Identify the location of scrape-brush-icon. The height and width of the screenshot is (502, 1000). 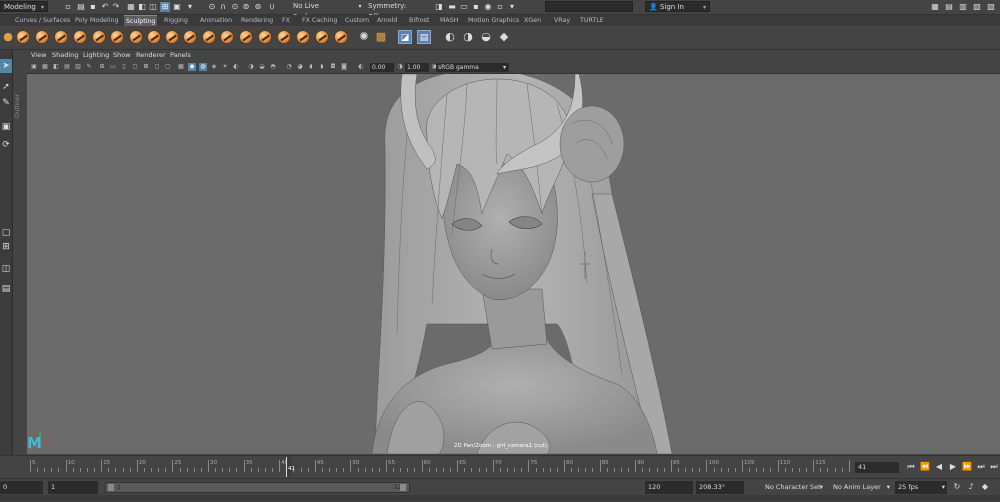
(227, 37).